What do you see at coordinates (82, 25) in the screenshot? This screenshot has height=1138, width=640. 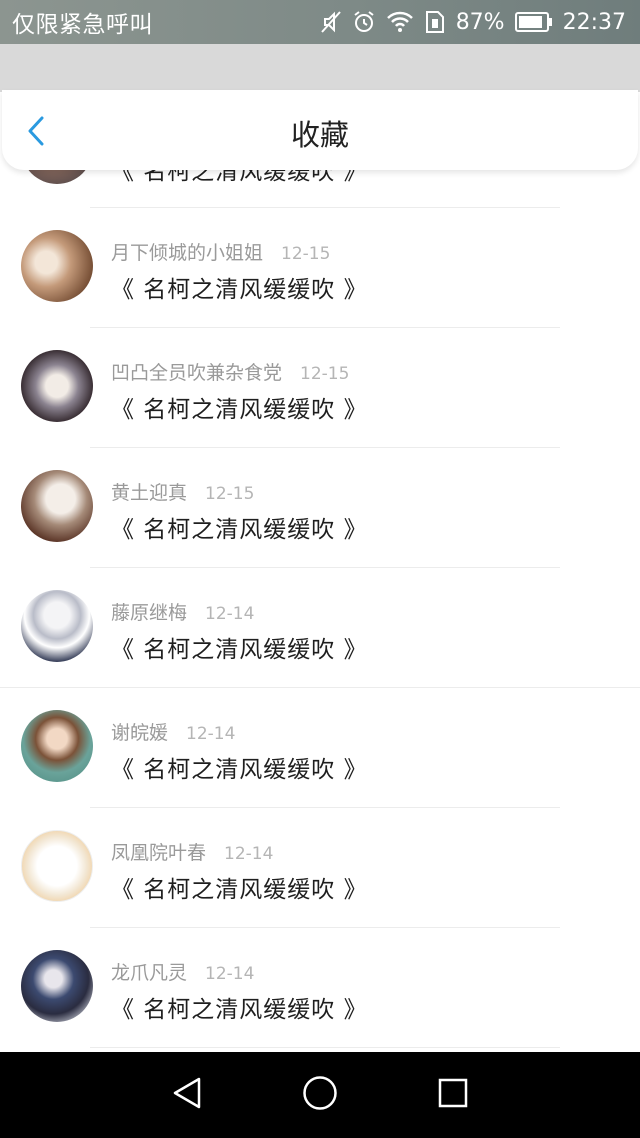 I see `carrier-label: 仅限紧急呼叫` at bounding box center [82, 25].